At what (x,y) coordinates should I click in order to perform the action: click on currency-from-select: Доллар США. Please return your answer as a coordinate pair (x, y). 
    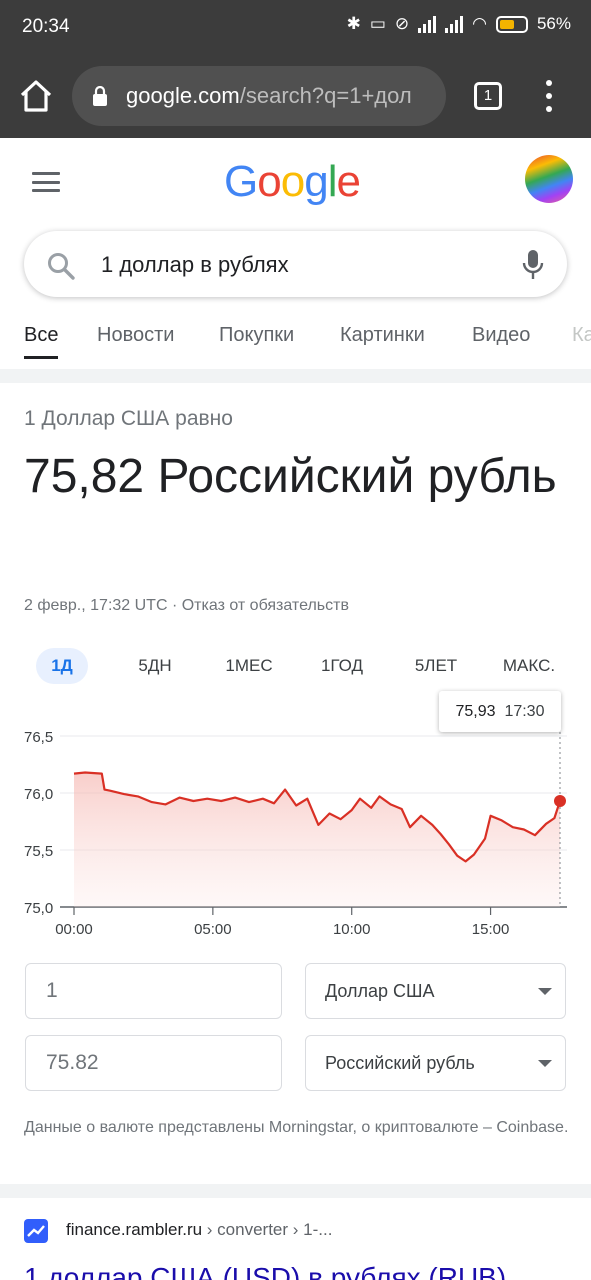
    Looking at the image, I should click on (435, 991).